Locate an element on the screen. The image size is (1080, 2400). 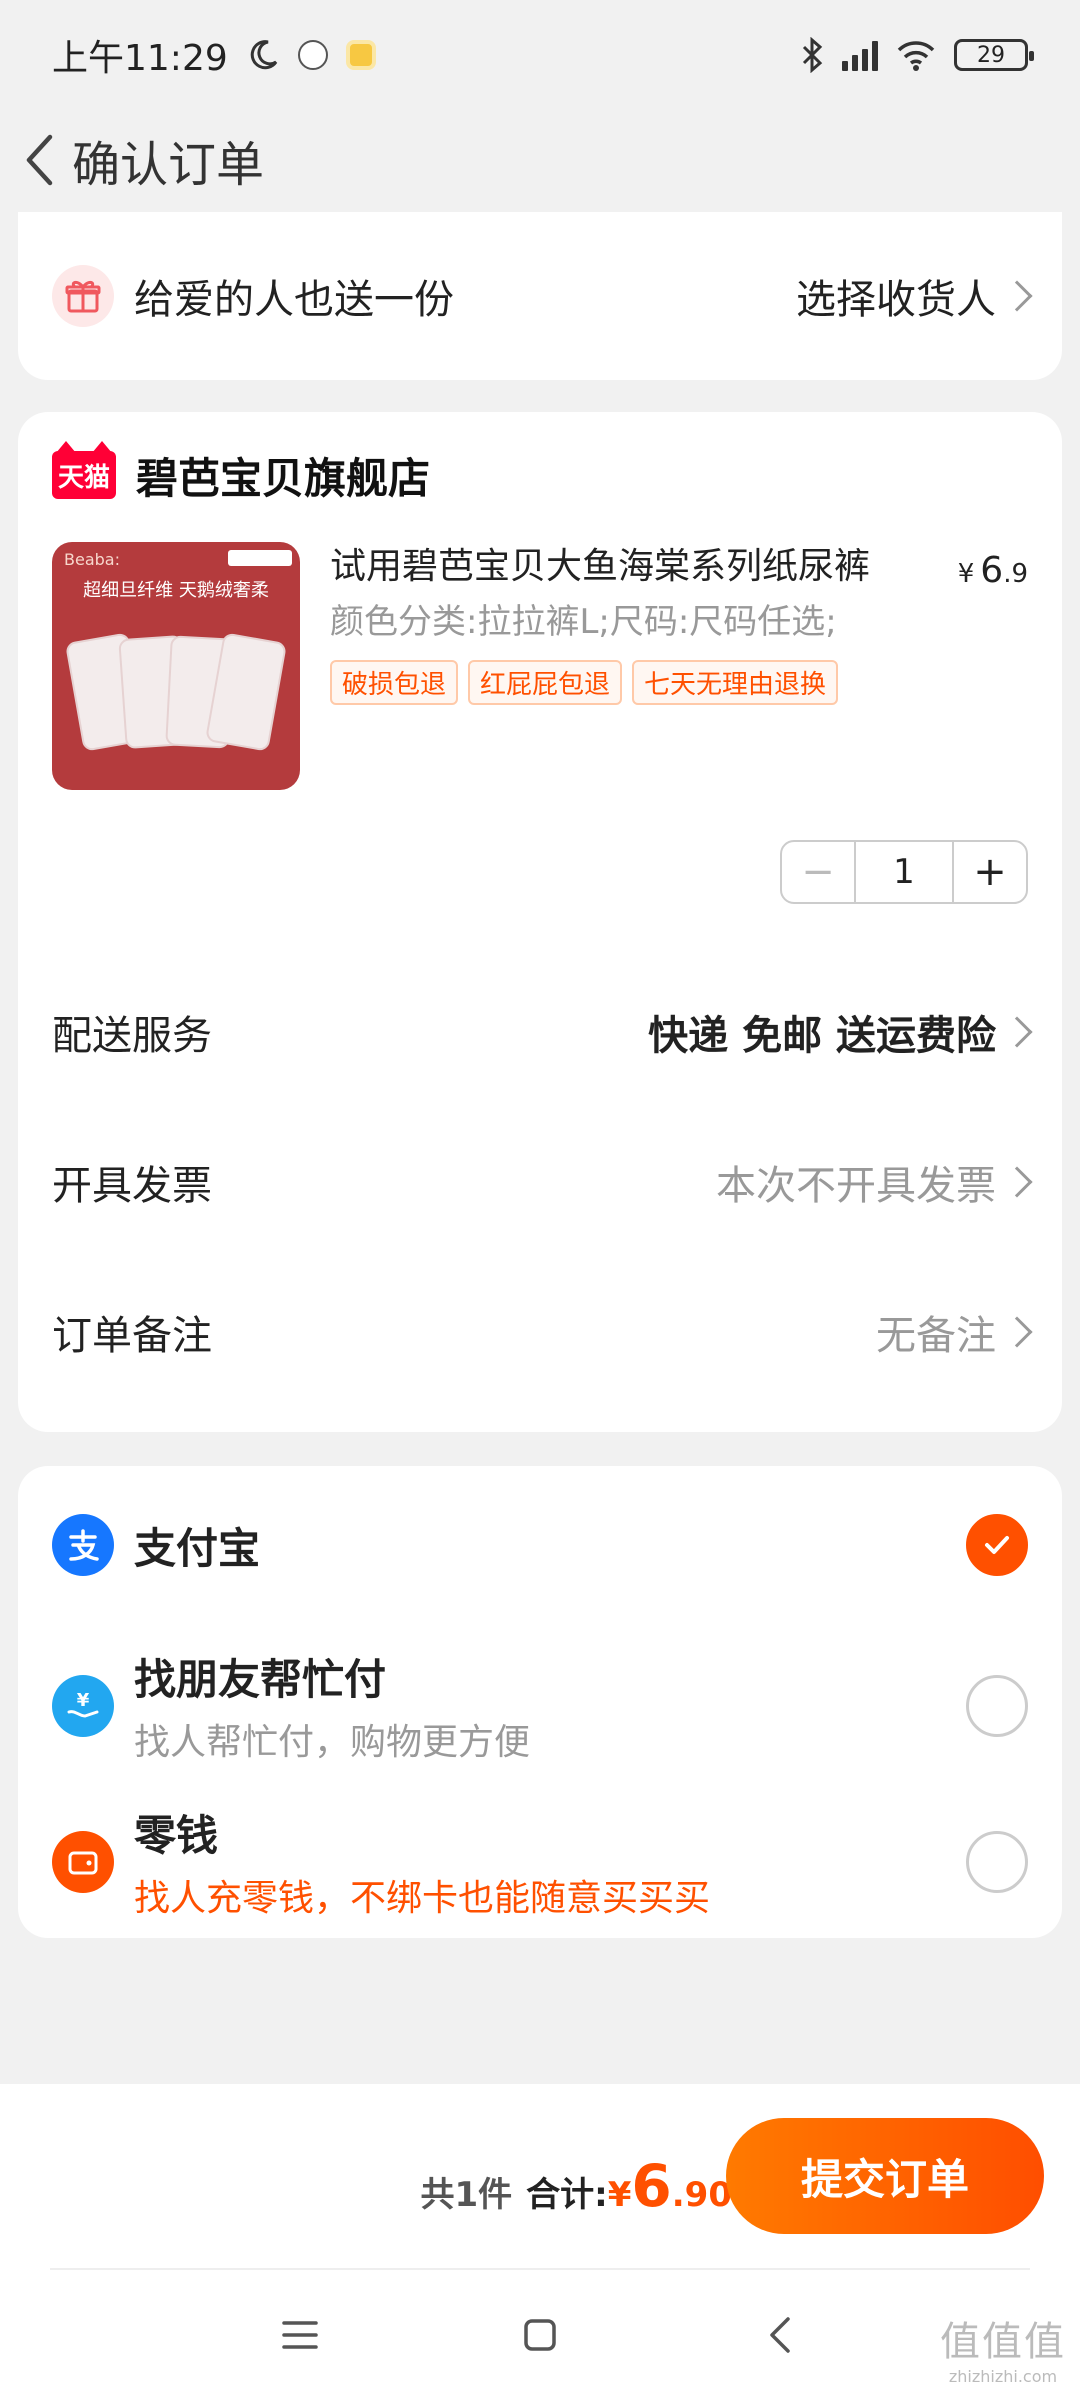
delivery-value: 快递 免邮 送运费险 is located at coordinates (822, 1036).